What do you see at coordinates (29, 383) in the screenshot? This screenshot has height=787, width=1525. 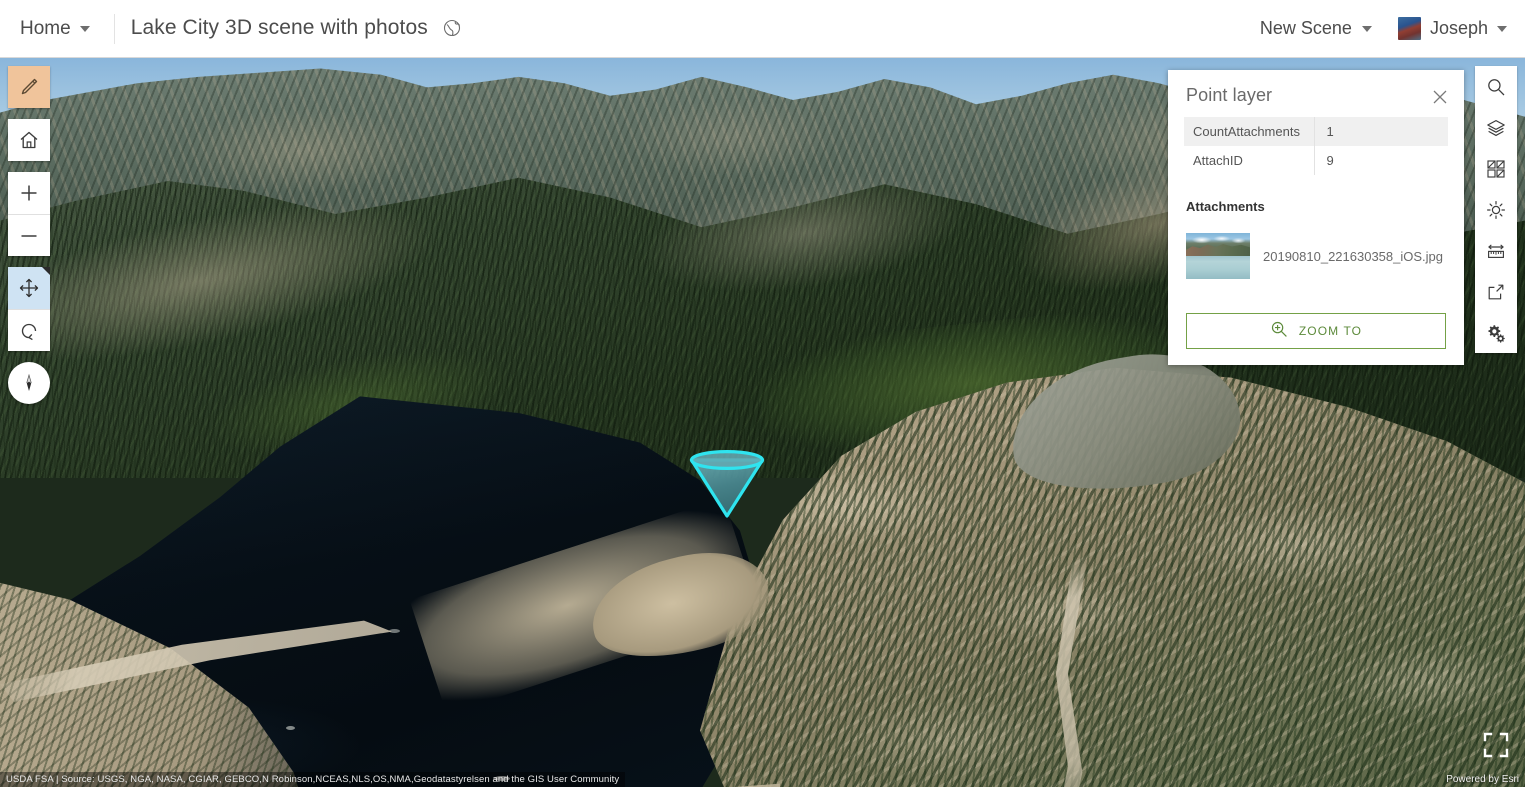 I see `compass-tool` at bounding box center [29, 383].